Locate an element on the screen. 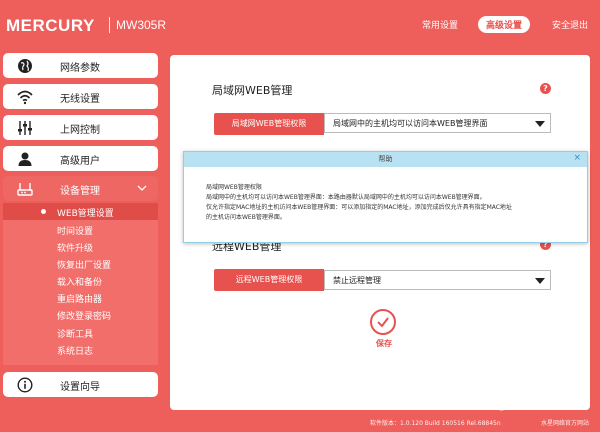  submenu-factory-reset: 恢复出厂设置 is located at coordinates (84, 264).